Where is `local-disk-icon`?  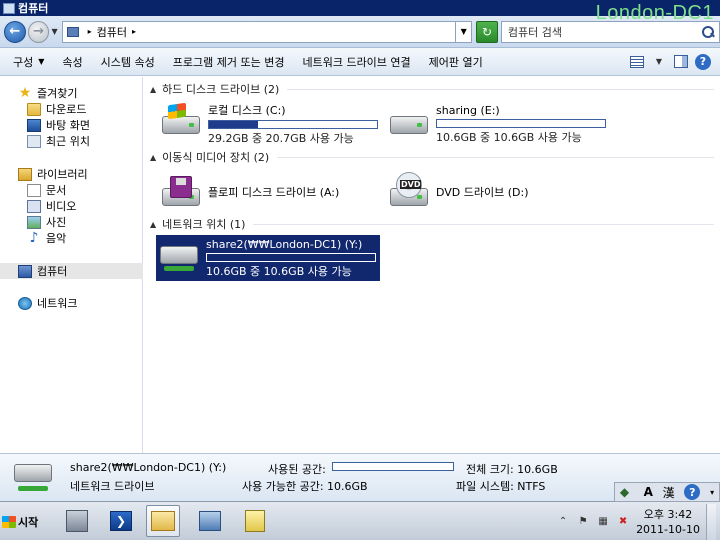
local-disk-icon is located at coordinates (180, 123).